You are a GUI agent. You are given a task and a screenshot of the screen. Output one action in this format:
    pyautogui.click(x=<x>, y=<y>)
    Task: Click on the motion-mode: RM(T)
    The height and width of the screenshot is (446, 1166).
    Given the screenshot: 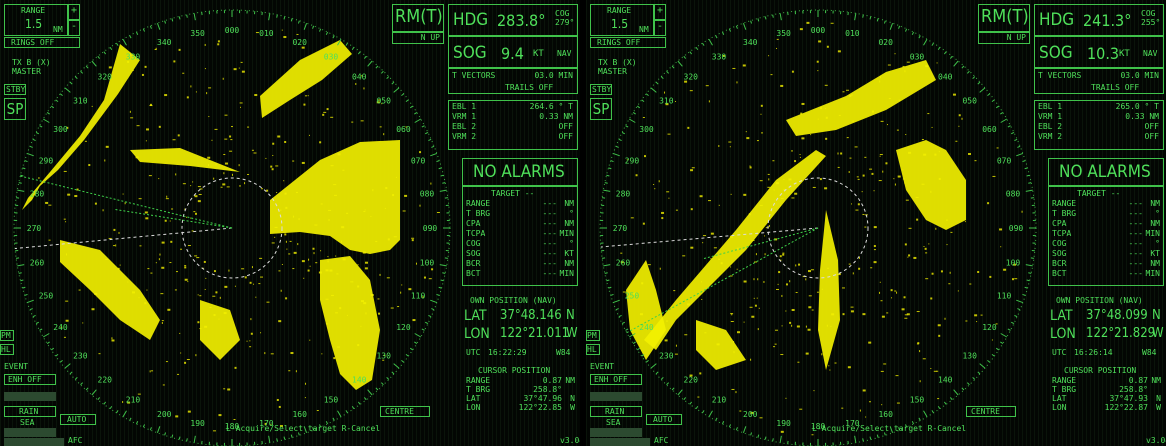 What is the action you would take?
    pyautogui.click(x=419, y=16)
    